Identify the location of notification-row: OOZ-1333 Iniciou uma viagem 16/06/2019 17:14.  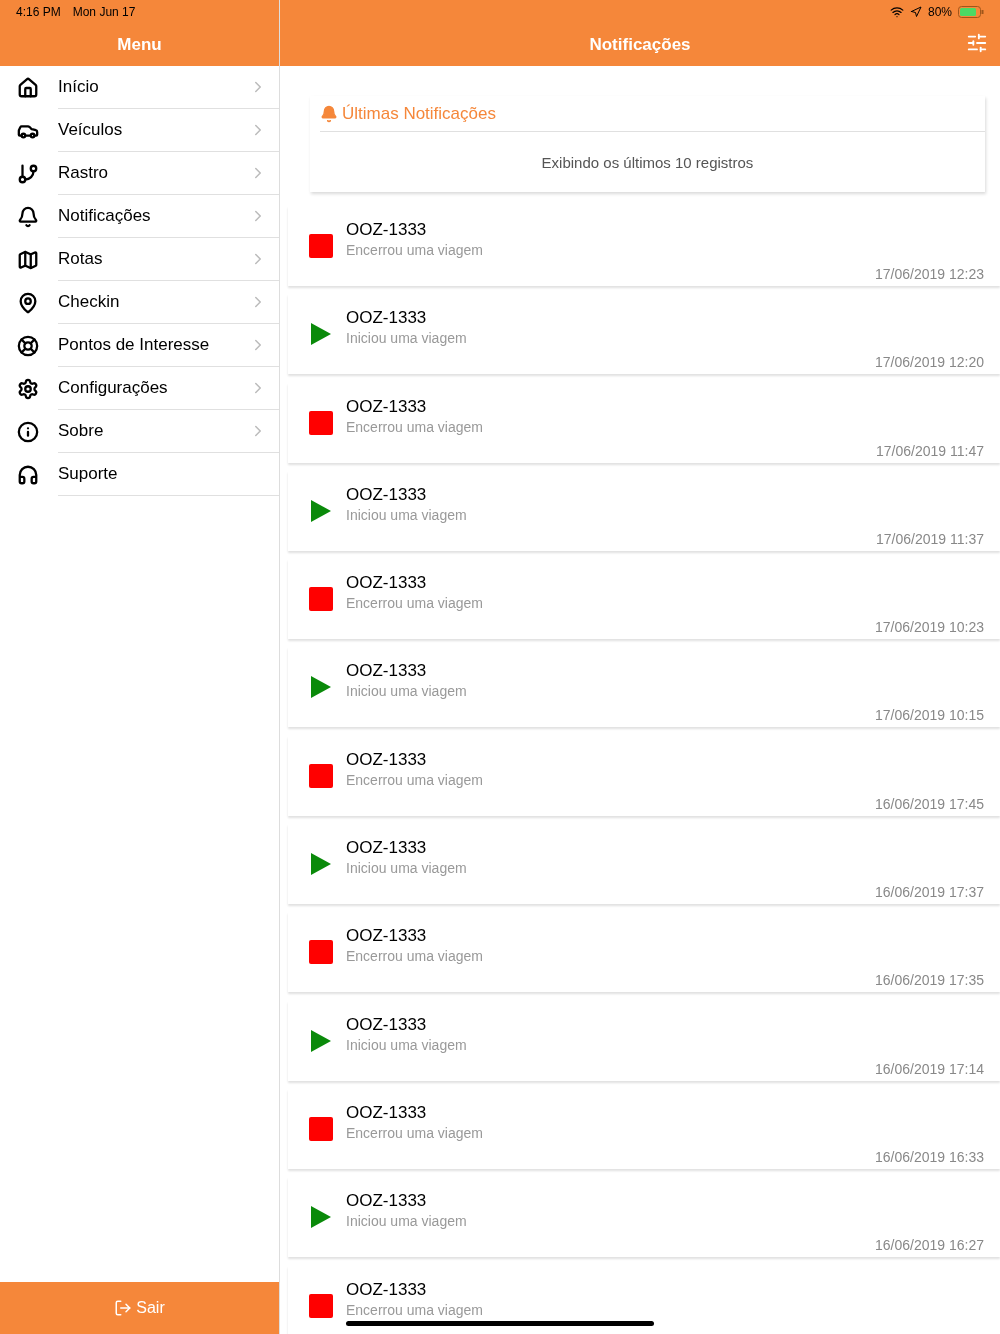
(644, 1040).